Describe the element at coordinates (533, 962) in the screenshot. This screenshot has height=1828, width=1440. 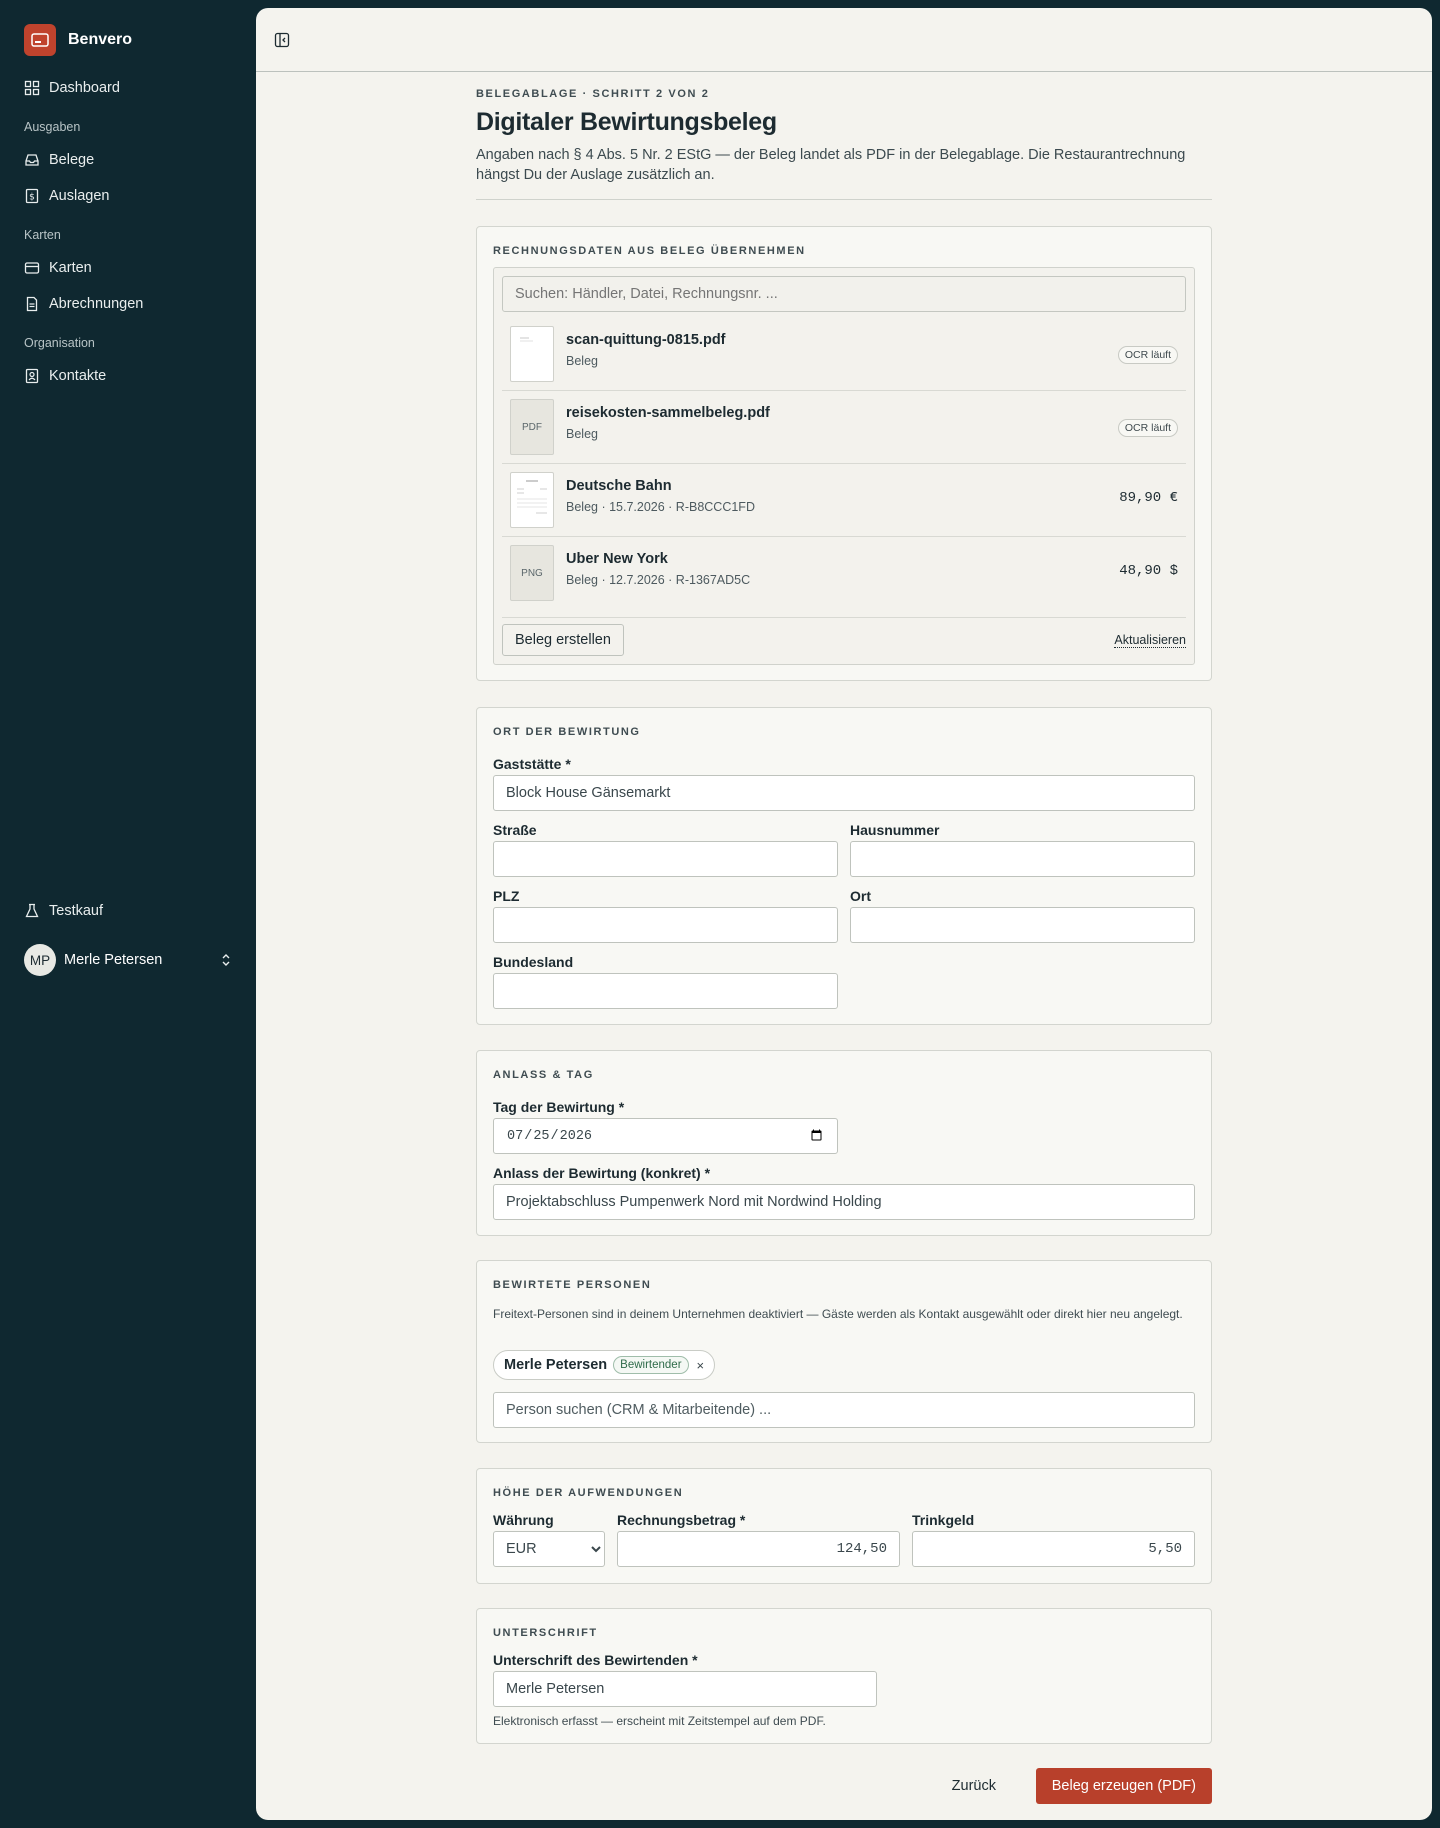
I see `state-label: Bundesland` at that location.